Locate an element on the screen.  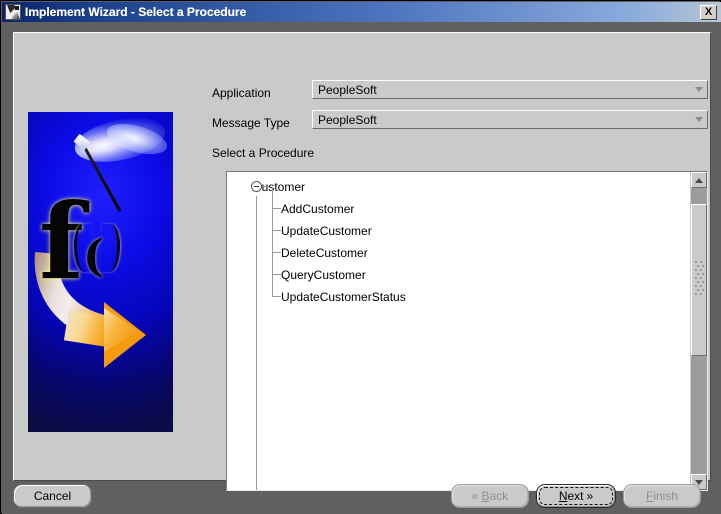
chevron-right-icon: » is located at coordinates (590, 496).